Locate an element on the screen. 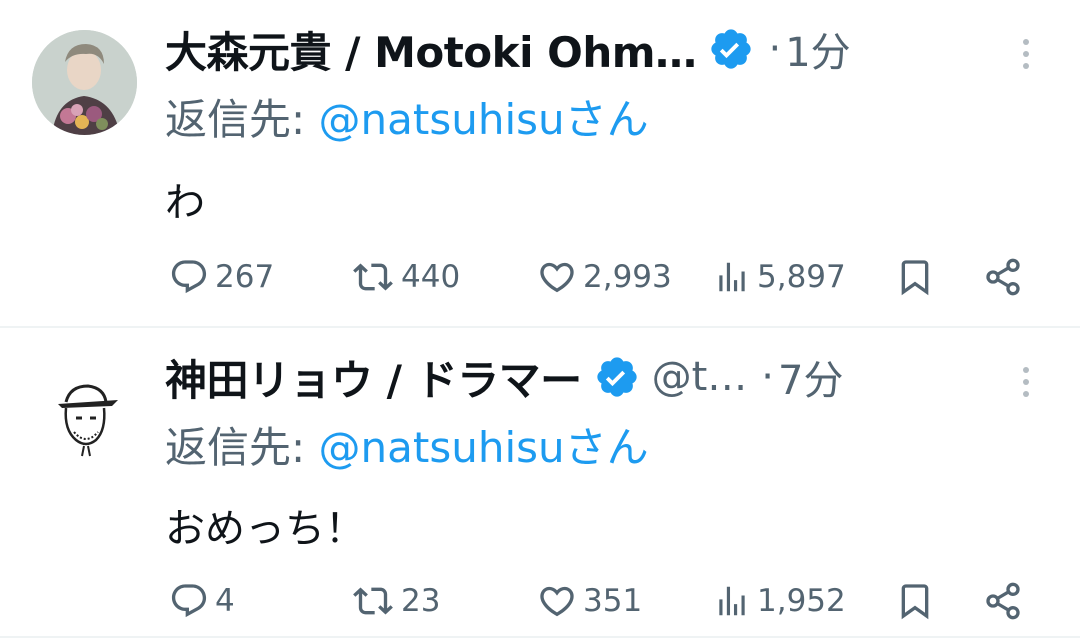 The width and height of the screenshot is (1080, 640). like-button: 351 is located at coordinates (589, 601).